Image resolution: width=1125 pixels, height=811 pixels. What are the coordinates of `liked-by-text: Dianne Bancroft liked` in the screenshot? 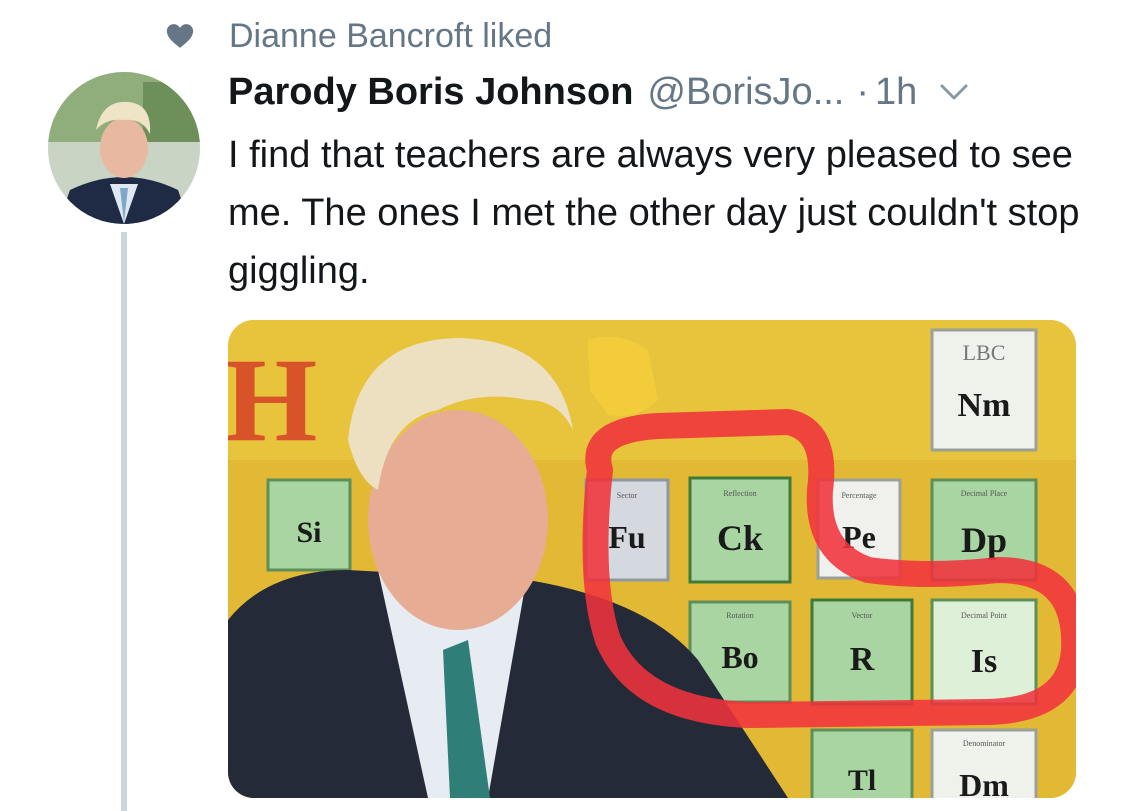 It's located at (390, 36).